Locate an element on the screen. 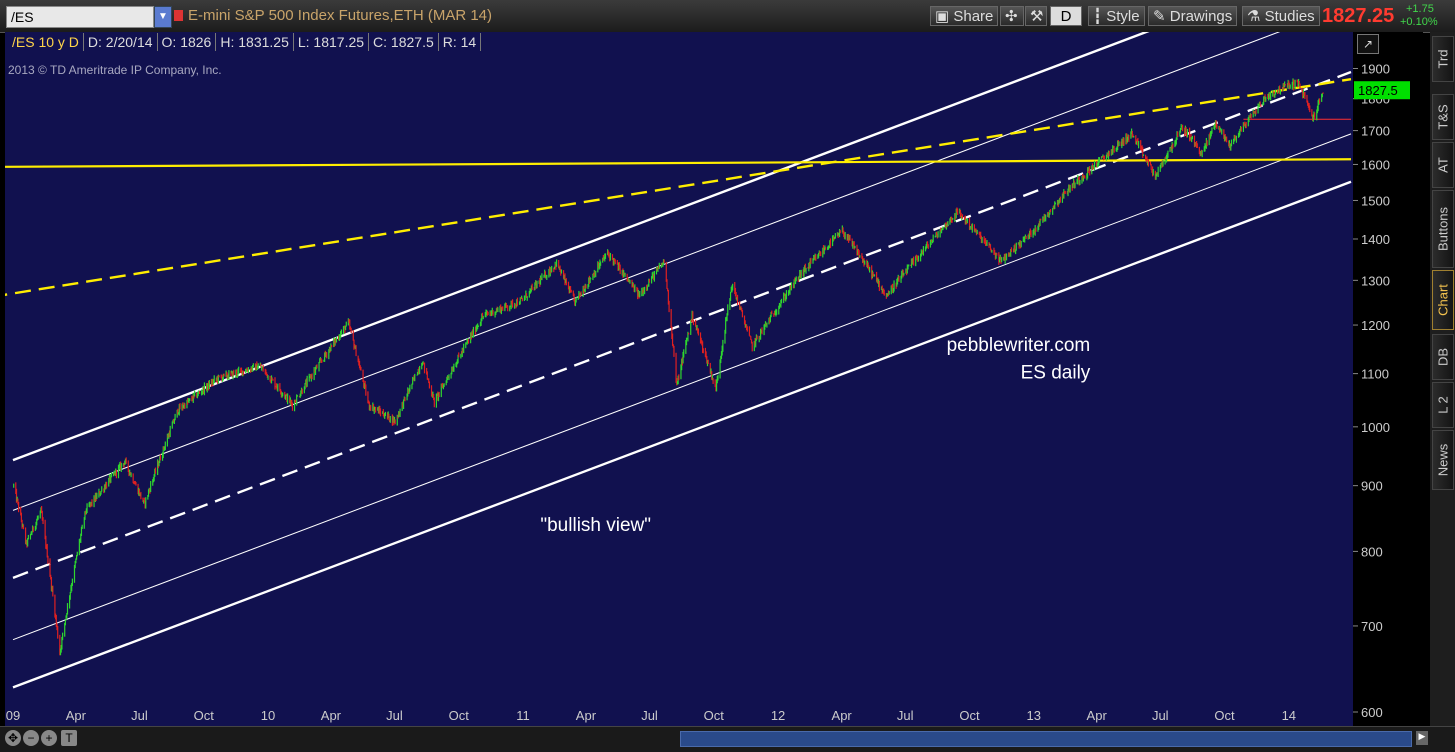 The image size is (1455, 752). y-tick-label: 1600 is located at coordinates (1375, 164).